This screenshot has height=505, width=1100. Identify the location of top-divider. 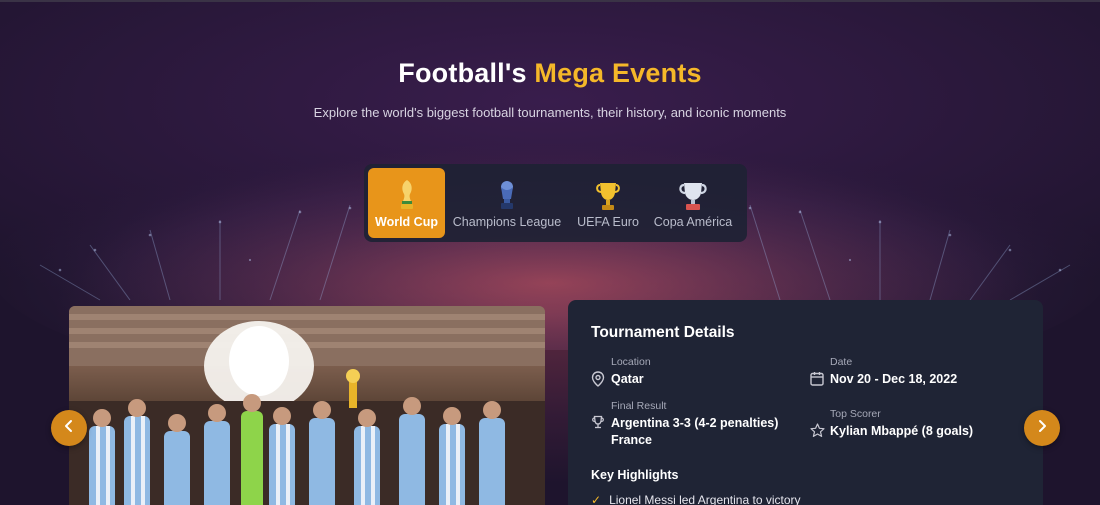
(550, 1).